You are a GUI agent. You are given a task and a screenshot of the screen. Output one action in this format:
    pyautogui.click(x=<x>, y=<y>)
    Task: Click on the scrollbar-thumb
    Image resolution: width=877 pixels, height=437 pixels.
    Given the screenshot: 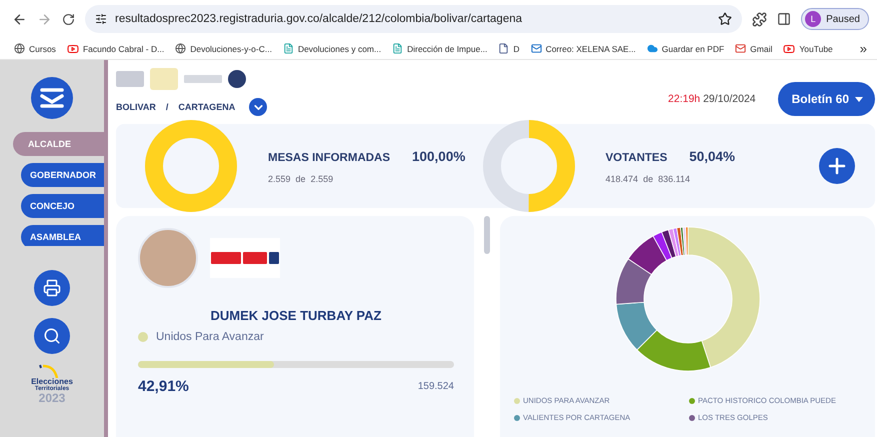 What is the action you would take?
    pyautogui.click(x=487, y=235)
    